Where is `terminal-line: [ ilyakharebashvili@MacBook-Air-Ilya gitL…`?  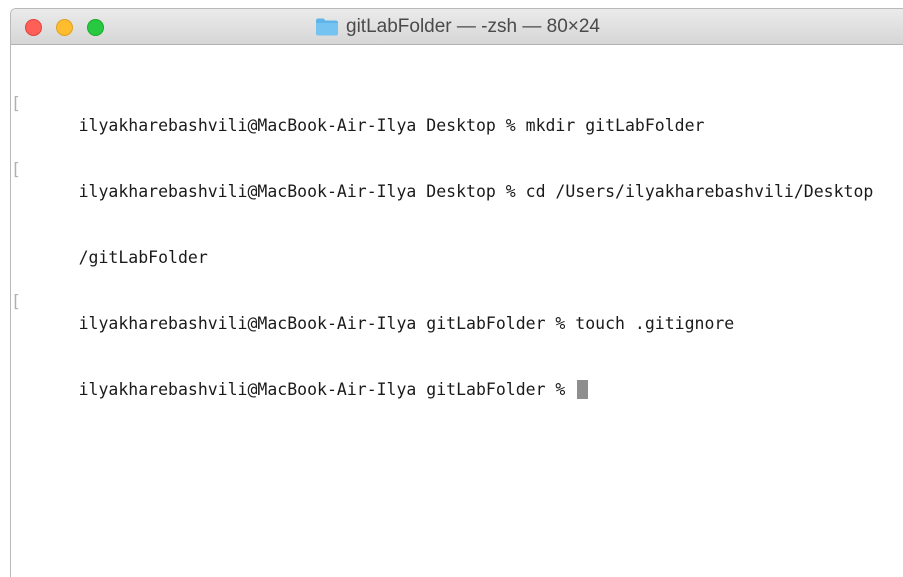 terminal-line: [ ilyakharebashvili@MacBook-Air-Ilya gitL… is located at coordinates (457, 312).